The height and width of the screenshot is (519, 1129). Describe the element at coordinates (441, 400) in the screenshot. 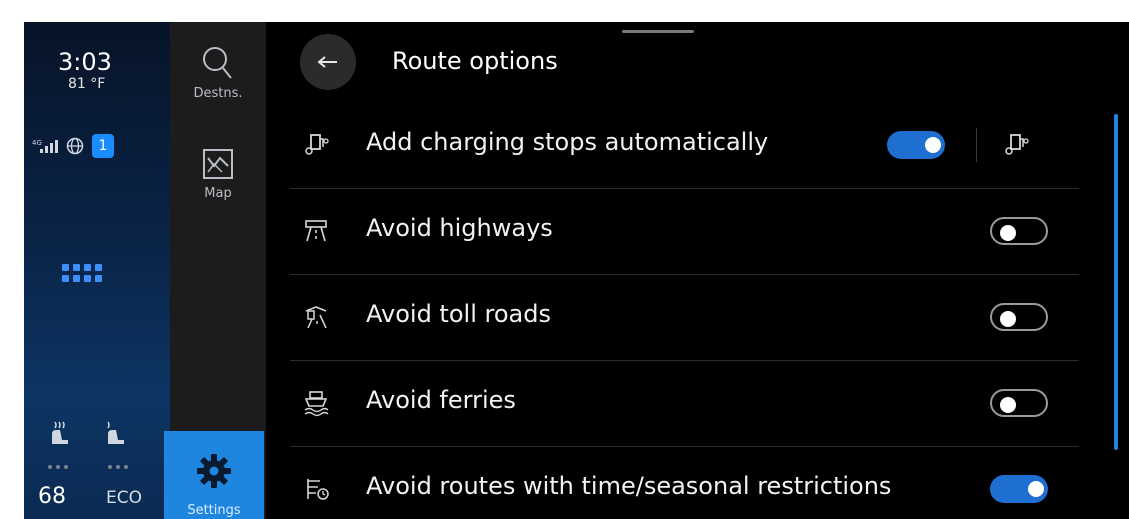

I see `option-label: Avoid ferries` at that location.